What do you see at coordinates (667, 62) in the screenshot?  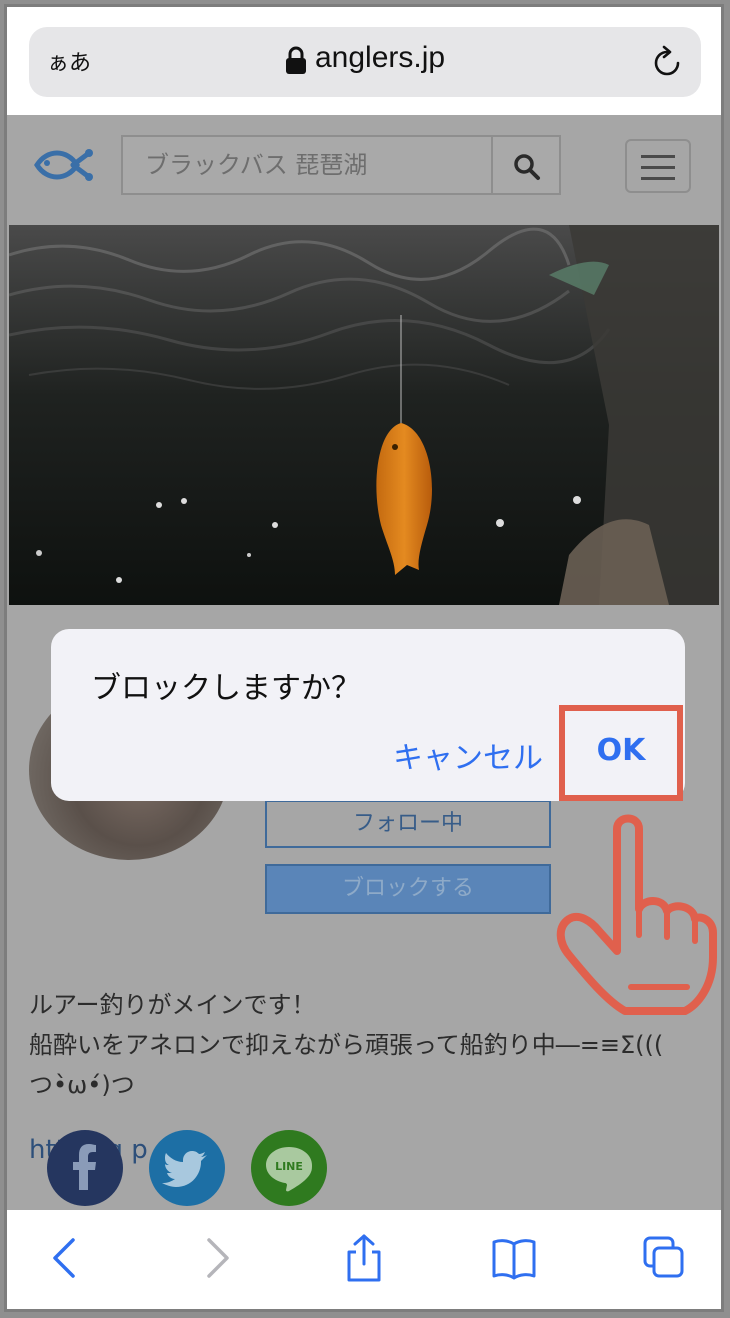 I see `reload-icon` at bounding box center [667, 62].